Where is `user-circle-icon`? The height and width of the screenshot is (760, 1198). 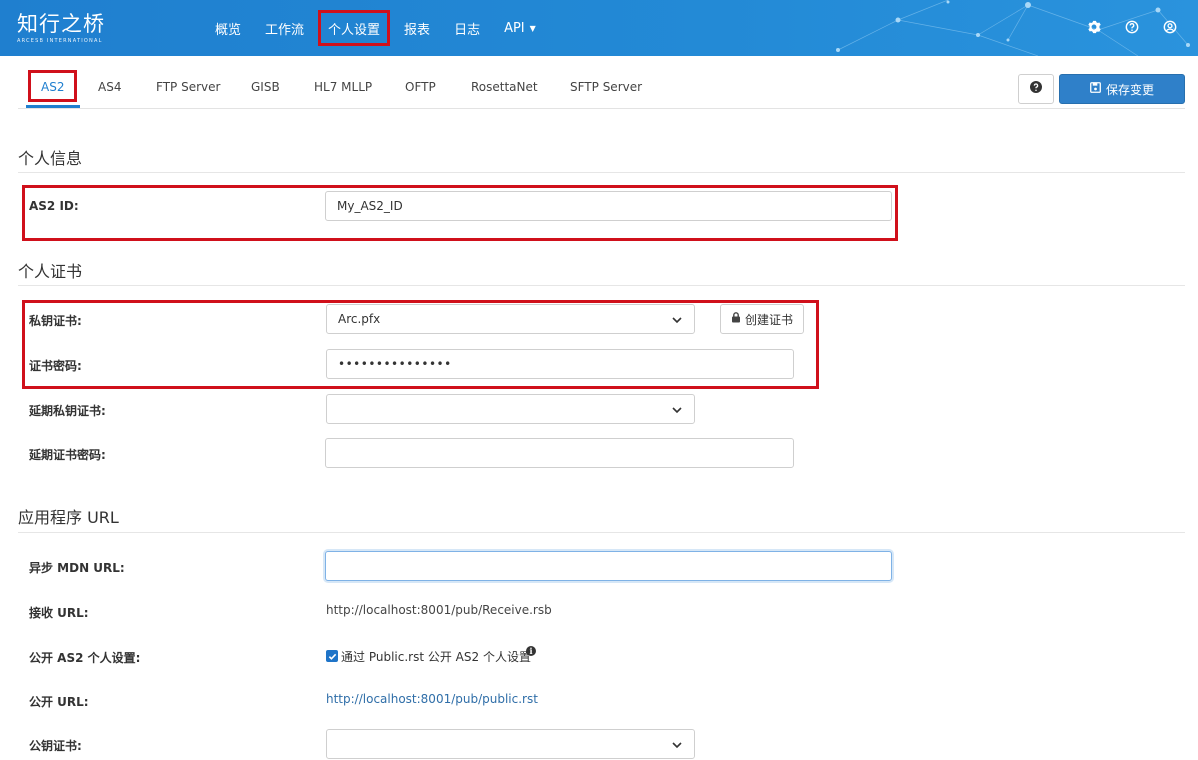
user-circle-icon is located at coordinates (1170, 27).